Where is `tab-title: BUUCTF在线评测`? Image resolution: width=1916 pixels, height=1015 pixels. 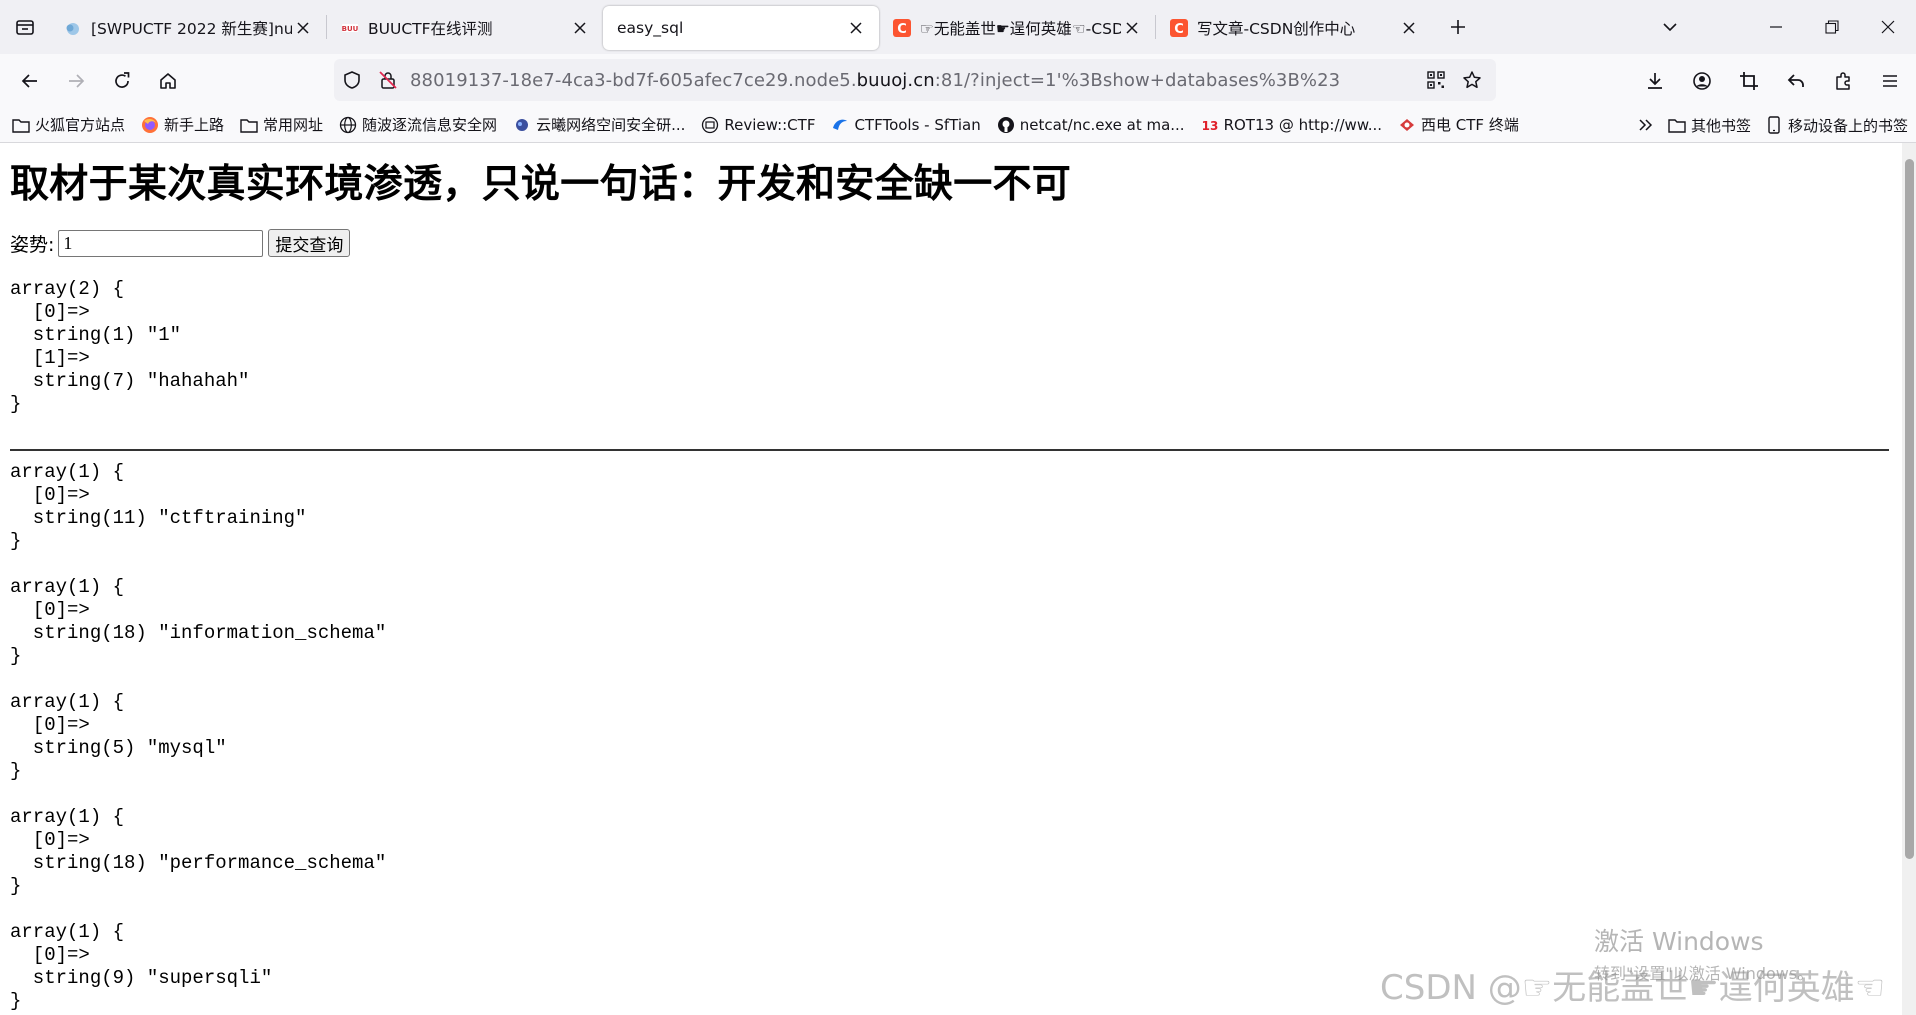
tab-title: BUUCTF在线评测 is located at coordinates (430, 29).